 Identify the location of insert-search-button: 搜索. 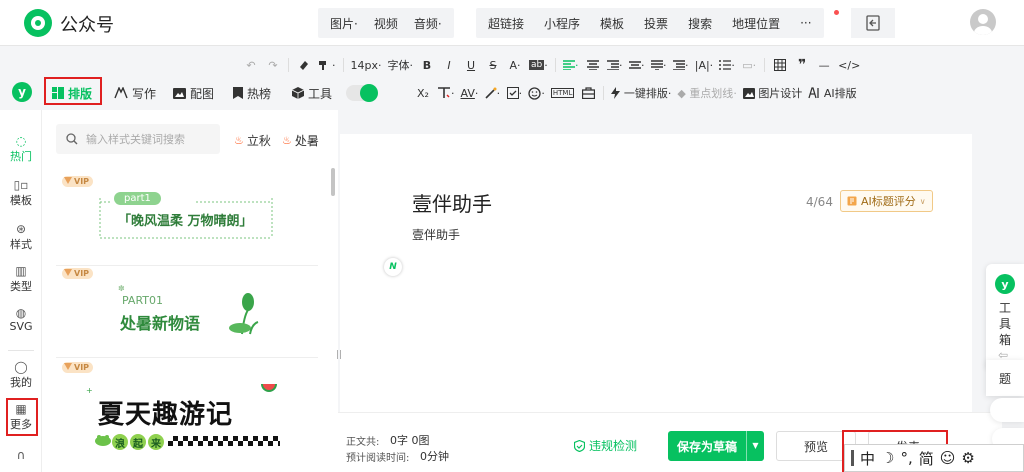
(700, 23).